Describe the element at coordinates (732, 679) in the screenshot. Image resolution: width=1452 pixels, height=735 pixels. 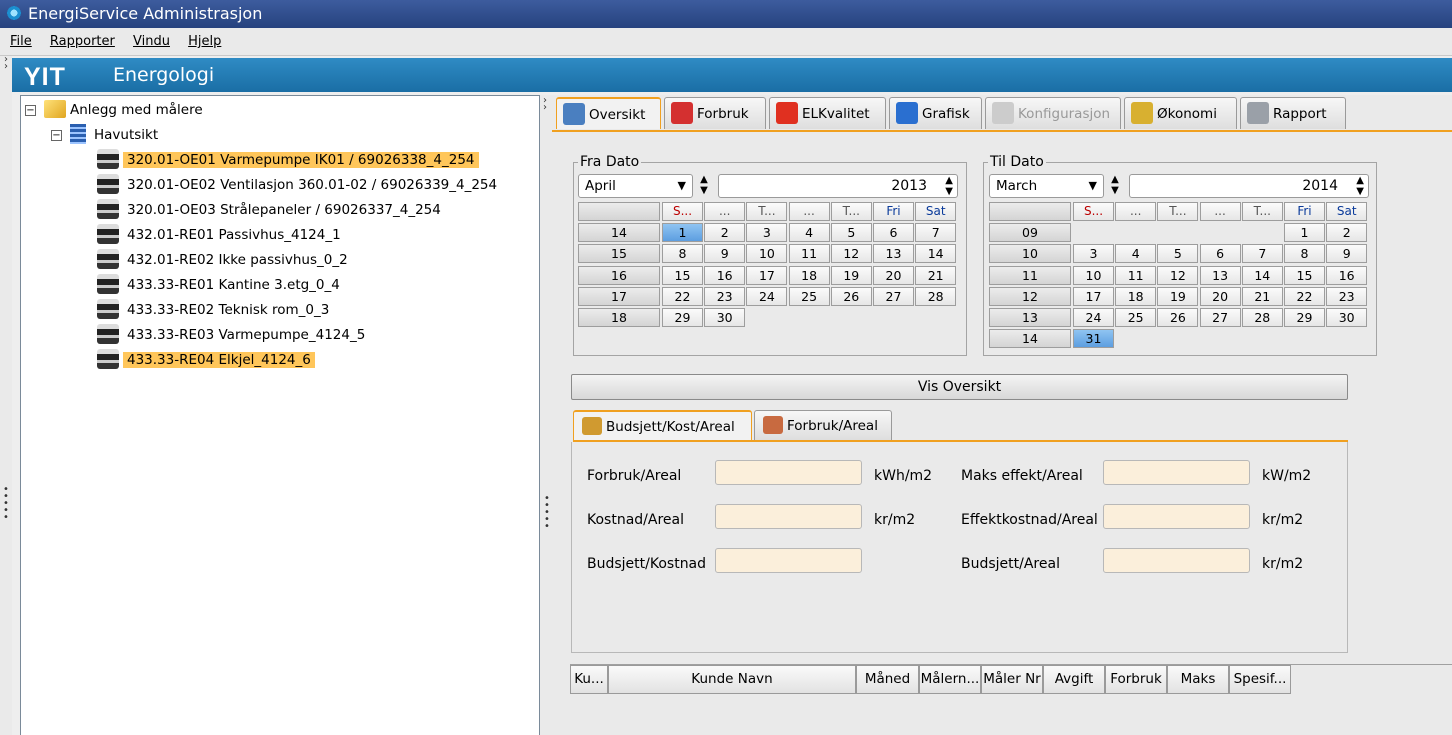
I see `column-header: Kunde Navn` at that location.